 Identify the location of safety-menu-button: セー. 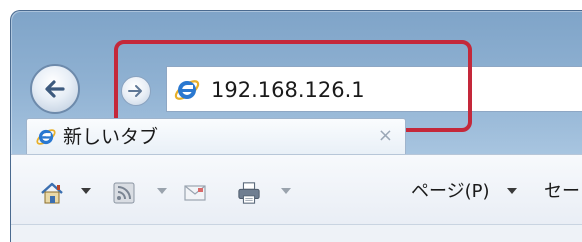
(562, 192).